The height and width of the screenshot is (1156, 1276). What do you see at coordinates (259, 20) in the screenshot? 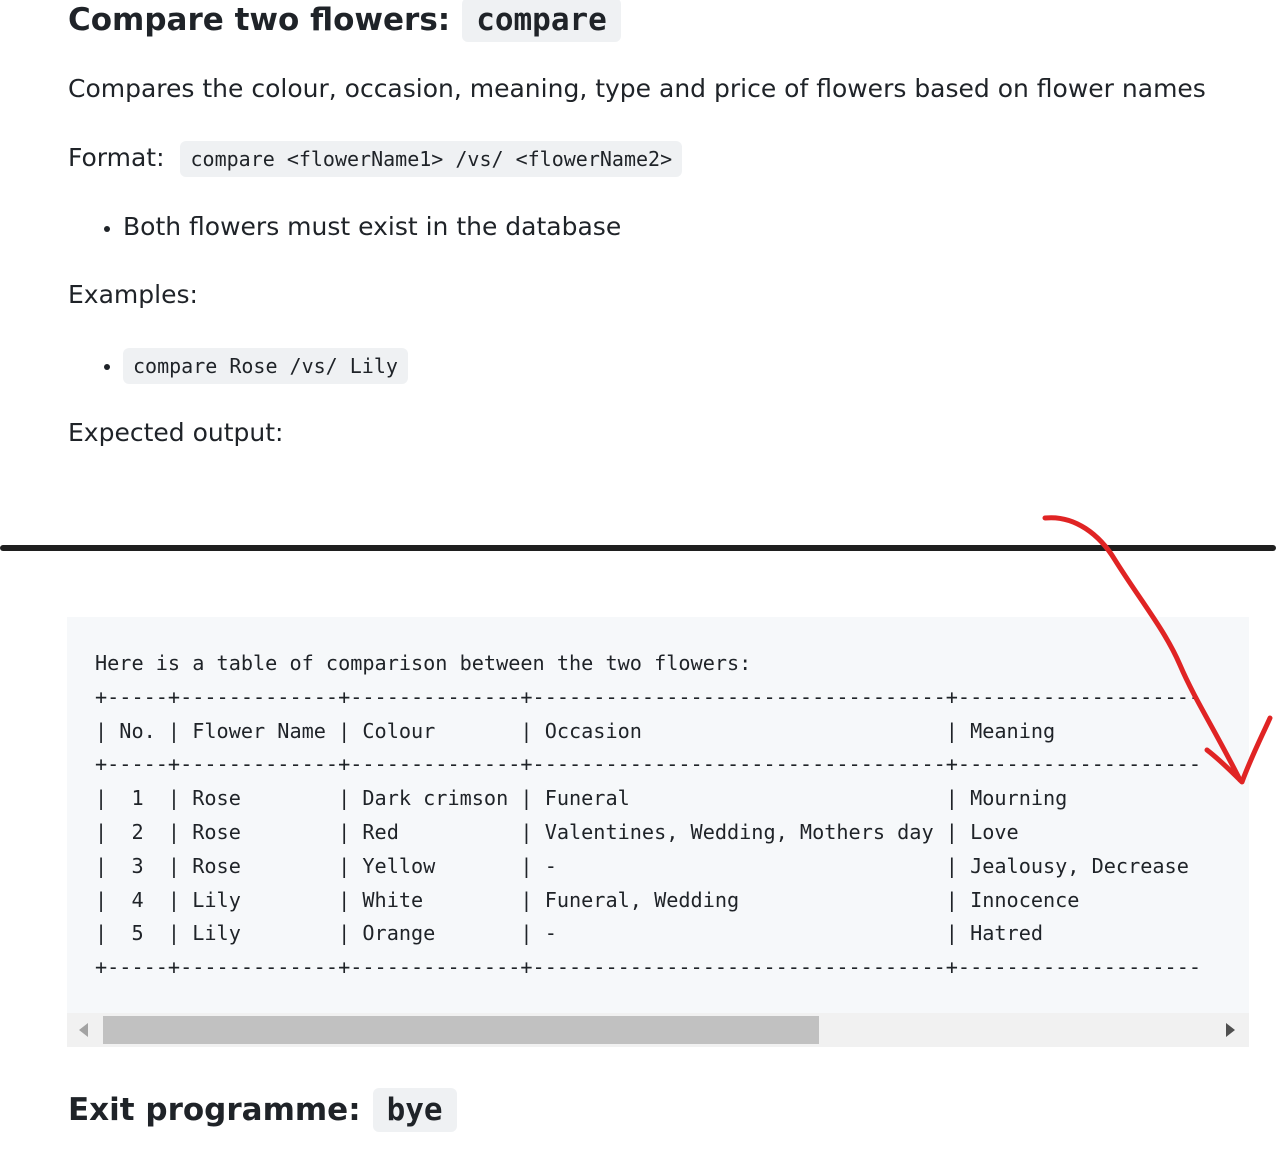
I see `compare-heading-text: Compare two flowers:` at bounding box center [259, 20].